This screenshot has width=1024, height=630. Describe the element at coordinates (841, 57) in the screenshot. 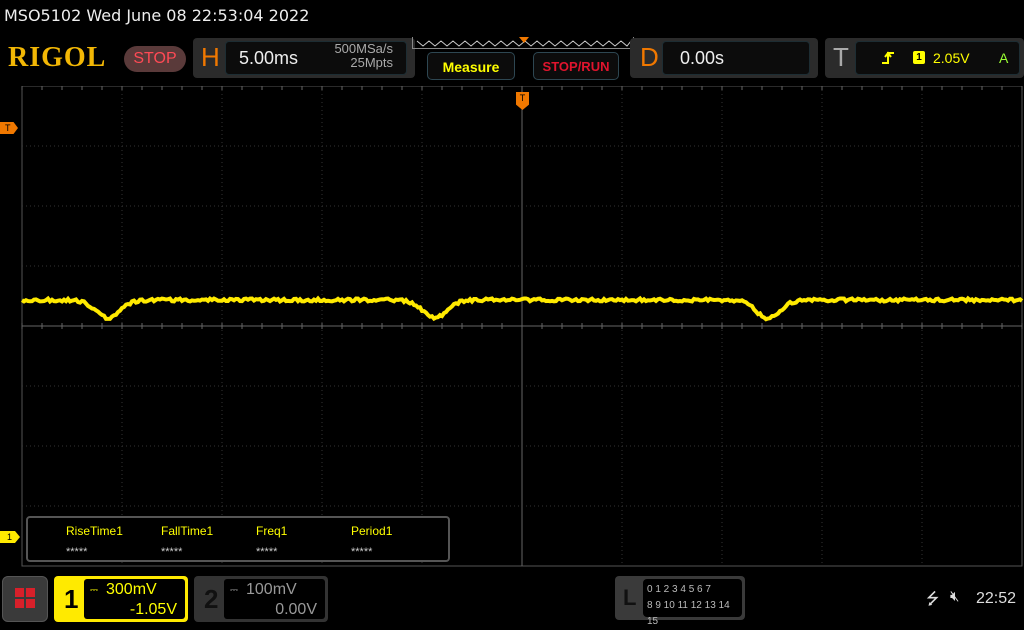

I see `trigger-letter: T` at that location.